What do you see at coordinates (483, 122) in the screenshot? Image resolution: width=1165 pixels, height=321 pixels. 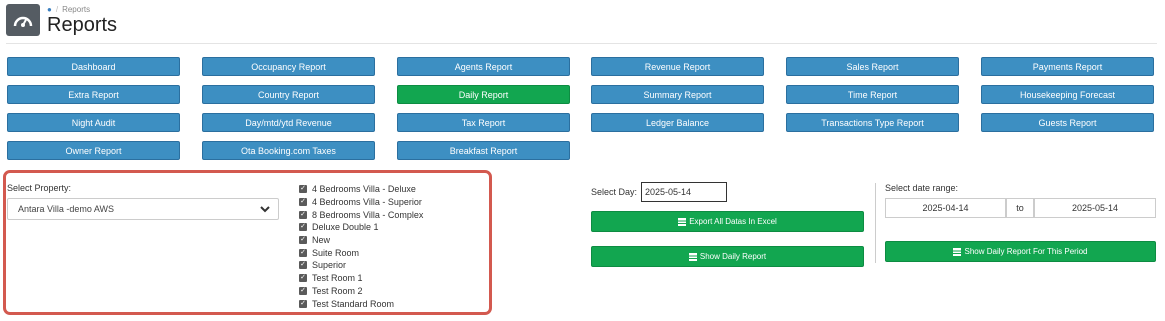 I see `report-button-tax-report: Tax Report` at bounding box center [483, 122].